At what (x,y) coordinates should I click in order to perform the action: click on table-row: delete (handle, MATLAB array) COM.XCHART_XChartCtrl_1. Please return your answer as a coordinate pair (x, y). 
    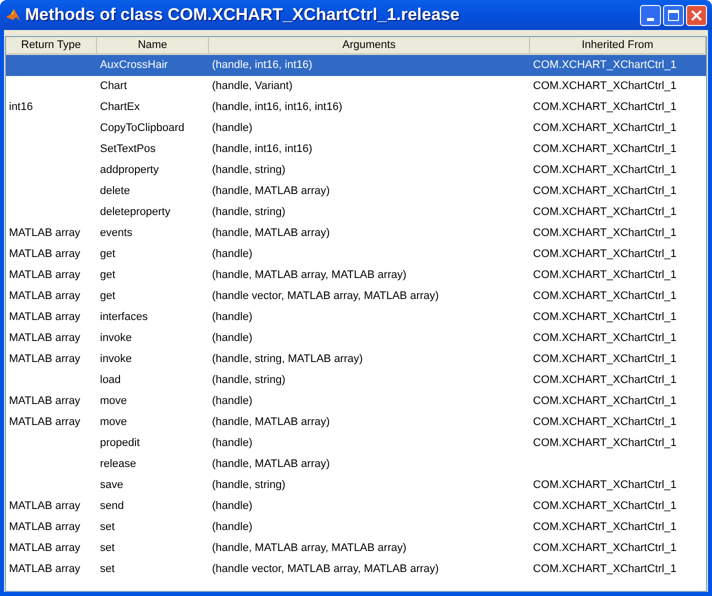
    Looking at the image, I should click on (356, 191).